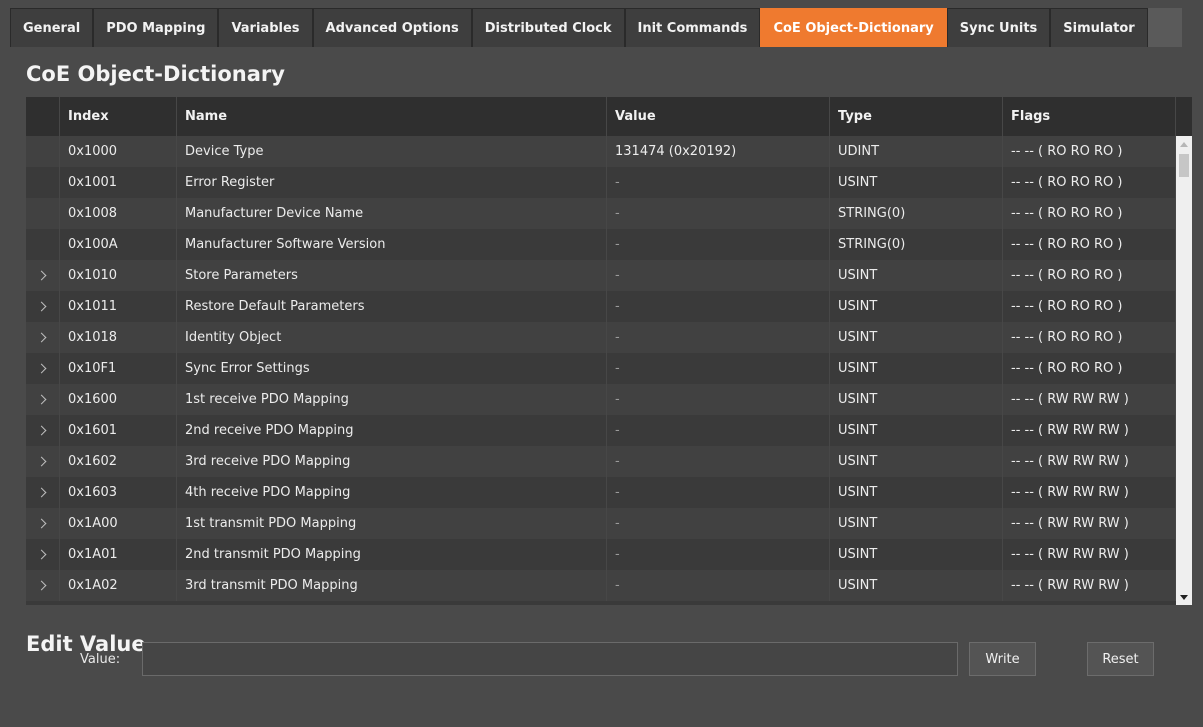 The height and width of the screenshot is (727, 1203). What do you see at coordinates (1164, 27) in the screenshot?
I see `tab-bar-filler` at bounding box center [1164, 27].